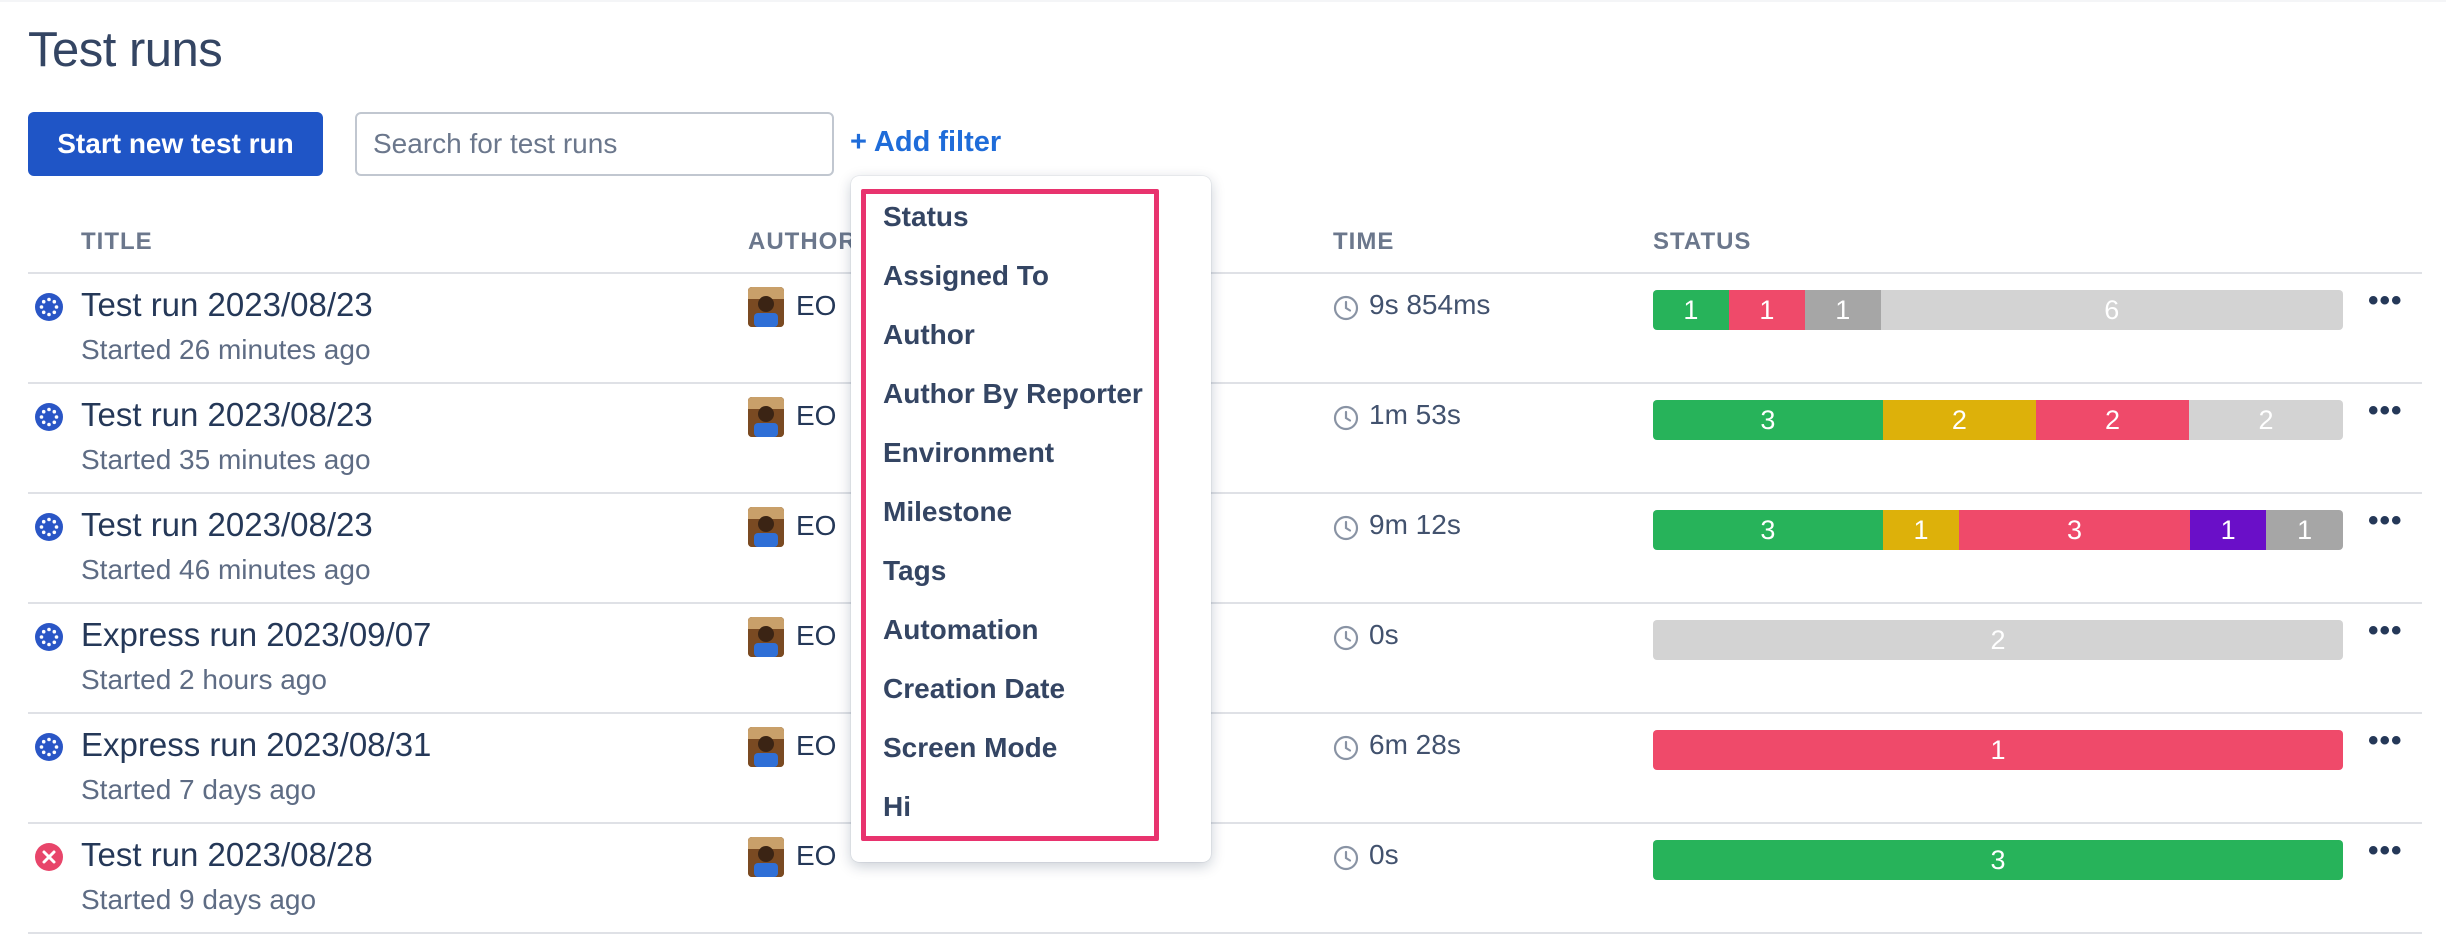 This screenshot has width=2446, height=934. I want to click on filter-option-author-by-reporter: Author By Reporter, so click(1013, 394).